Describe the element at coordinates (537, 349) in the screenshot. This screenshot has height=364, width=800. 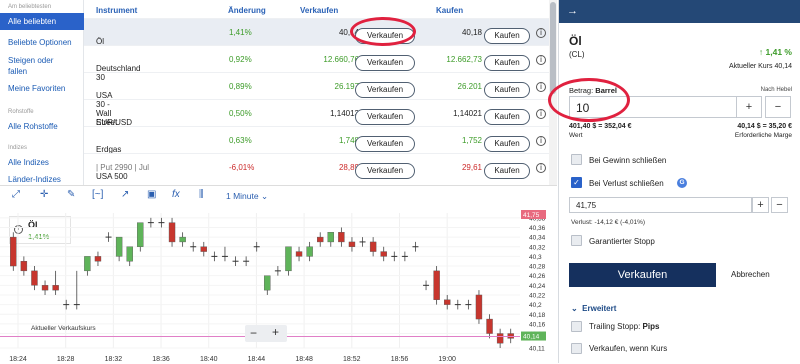
I see `y-tick-label: 40,11` at that location.